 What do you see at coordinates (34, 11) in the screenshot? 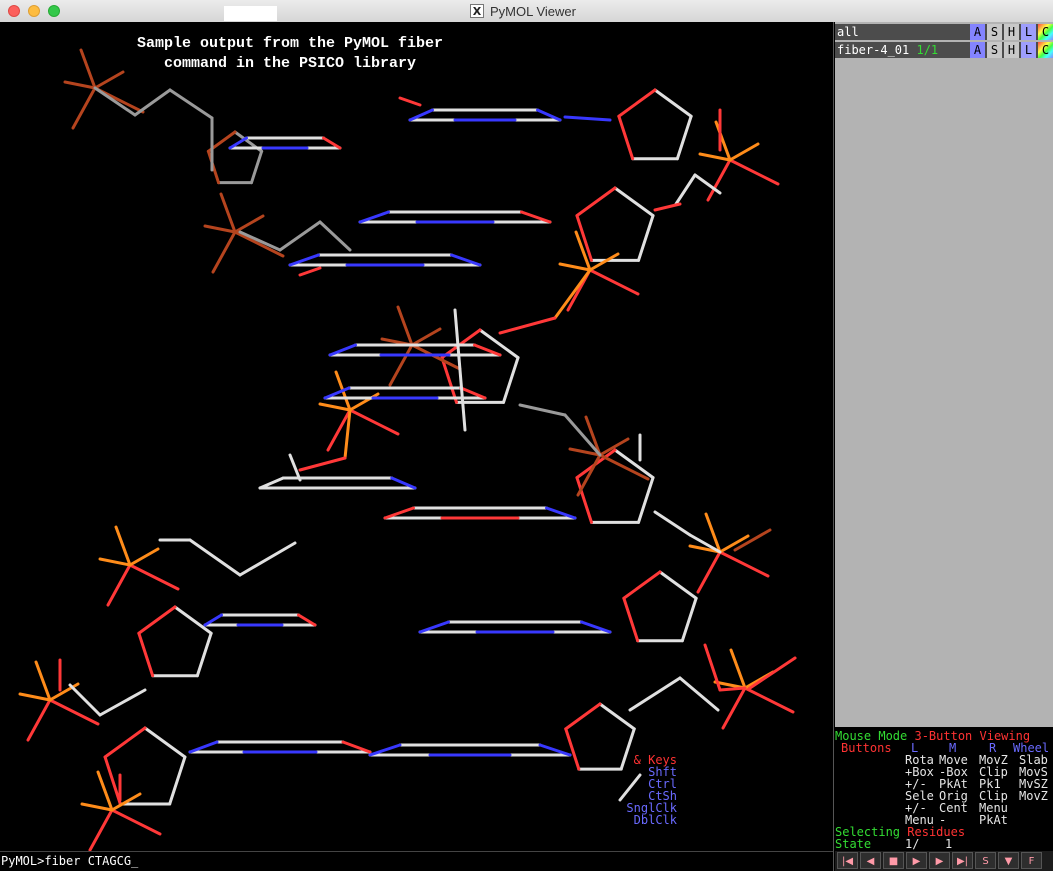
I see `minimize-window-button` at bounding box center [34, 11].